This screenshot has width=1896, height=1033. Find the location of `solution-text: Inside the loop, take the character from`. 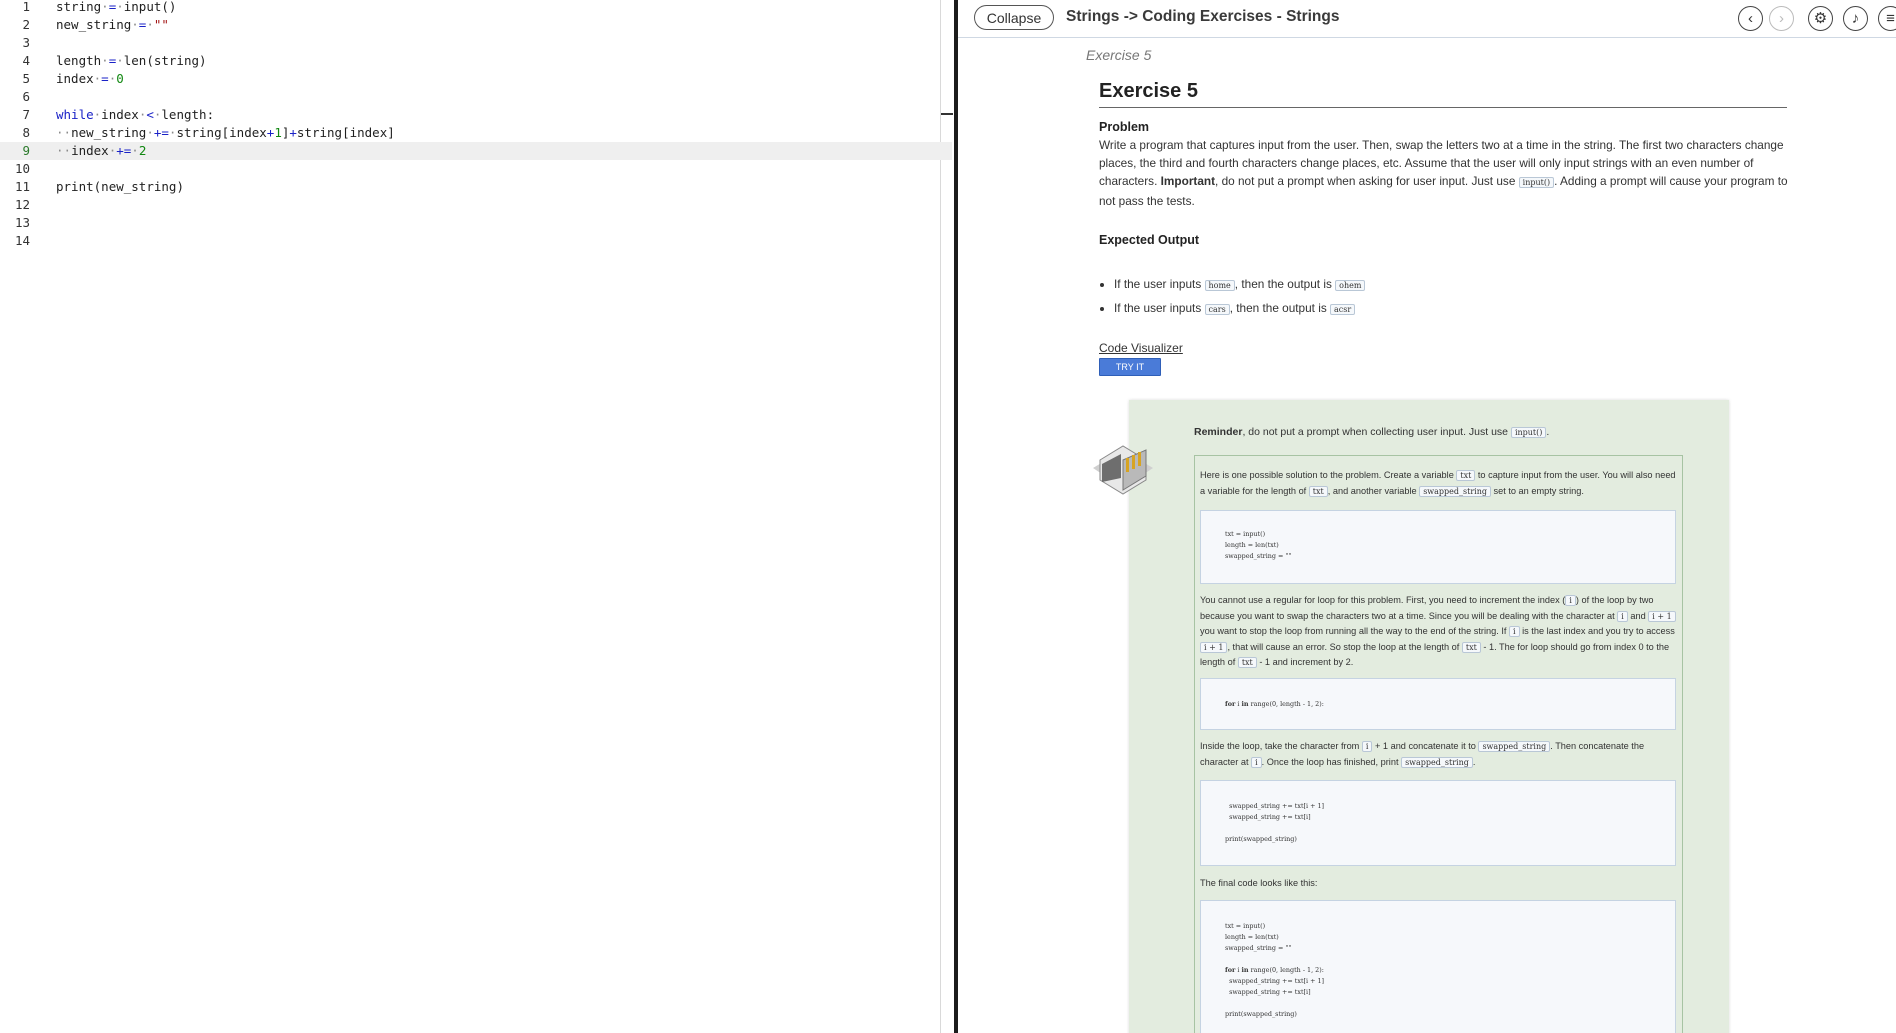

solution-text: Inside the loop, take the character from is located at coordinates (1281, 746).